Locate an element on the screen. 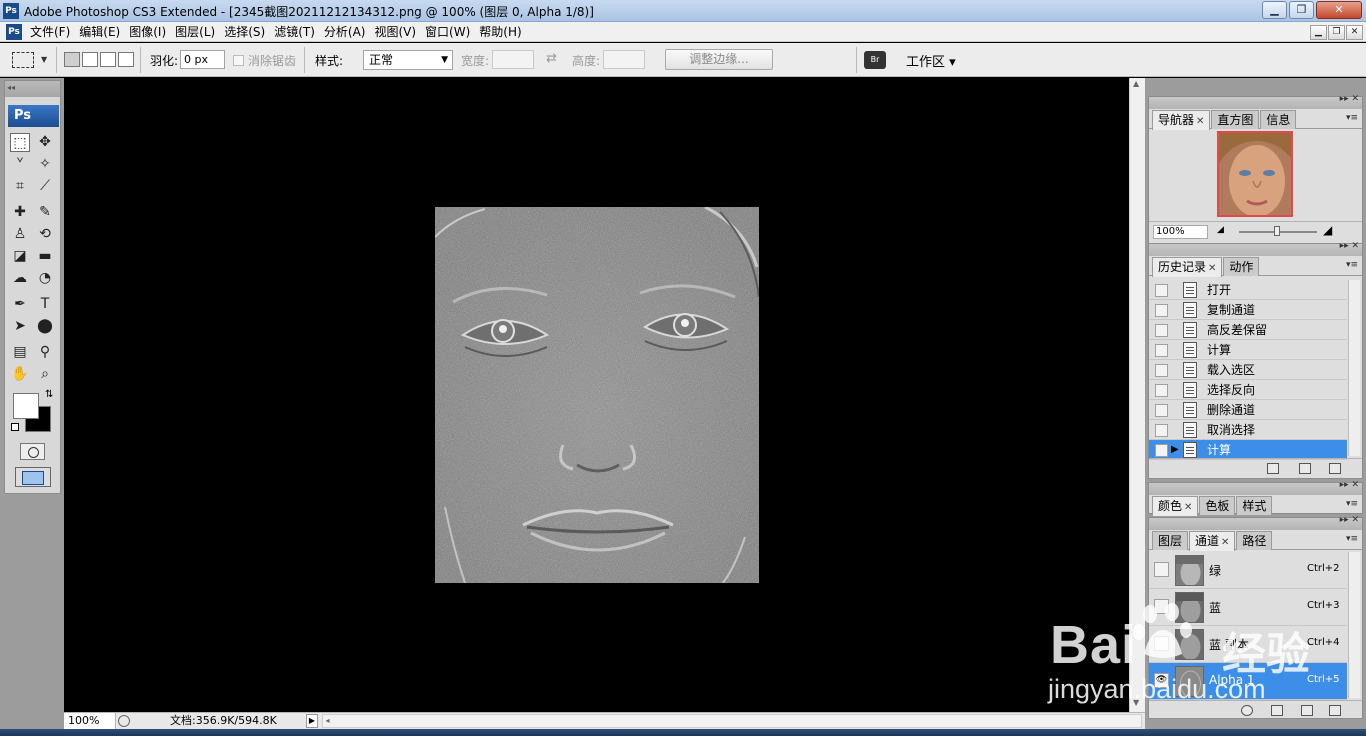 The width and height of the screenshot is (1366, 736). gradient-tool-icon: ▬ is located at coordinates (45, 256).